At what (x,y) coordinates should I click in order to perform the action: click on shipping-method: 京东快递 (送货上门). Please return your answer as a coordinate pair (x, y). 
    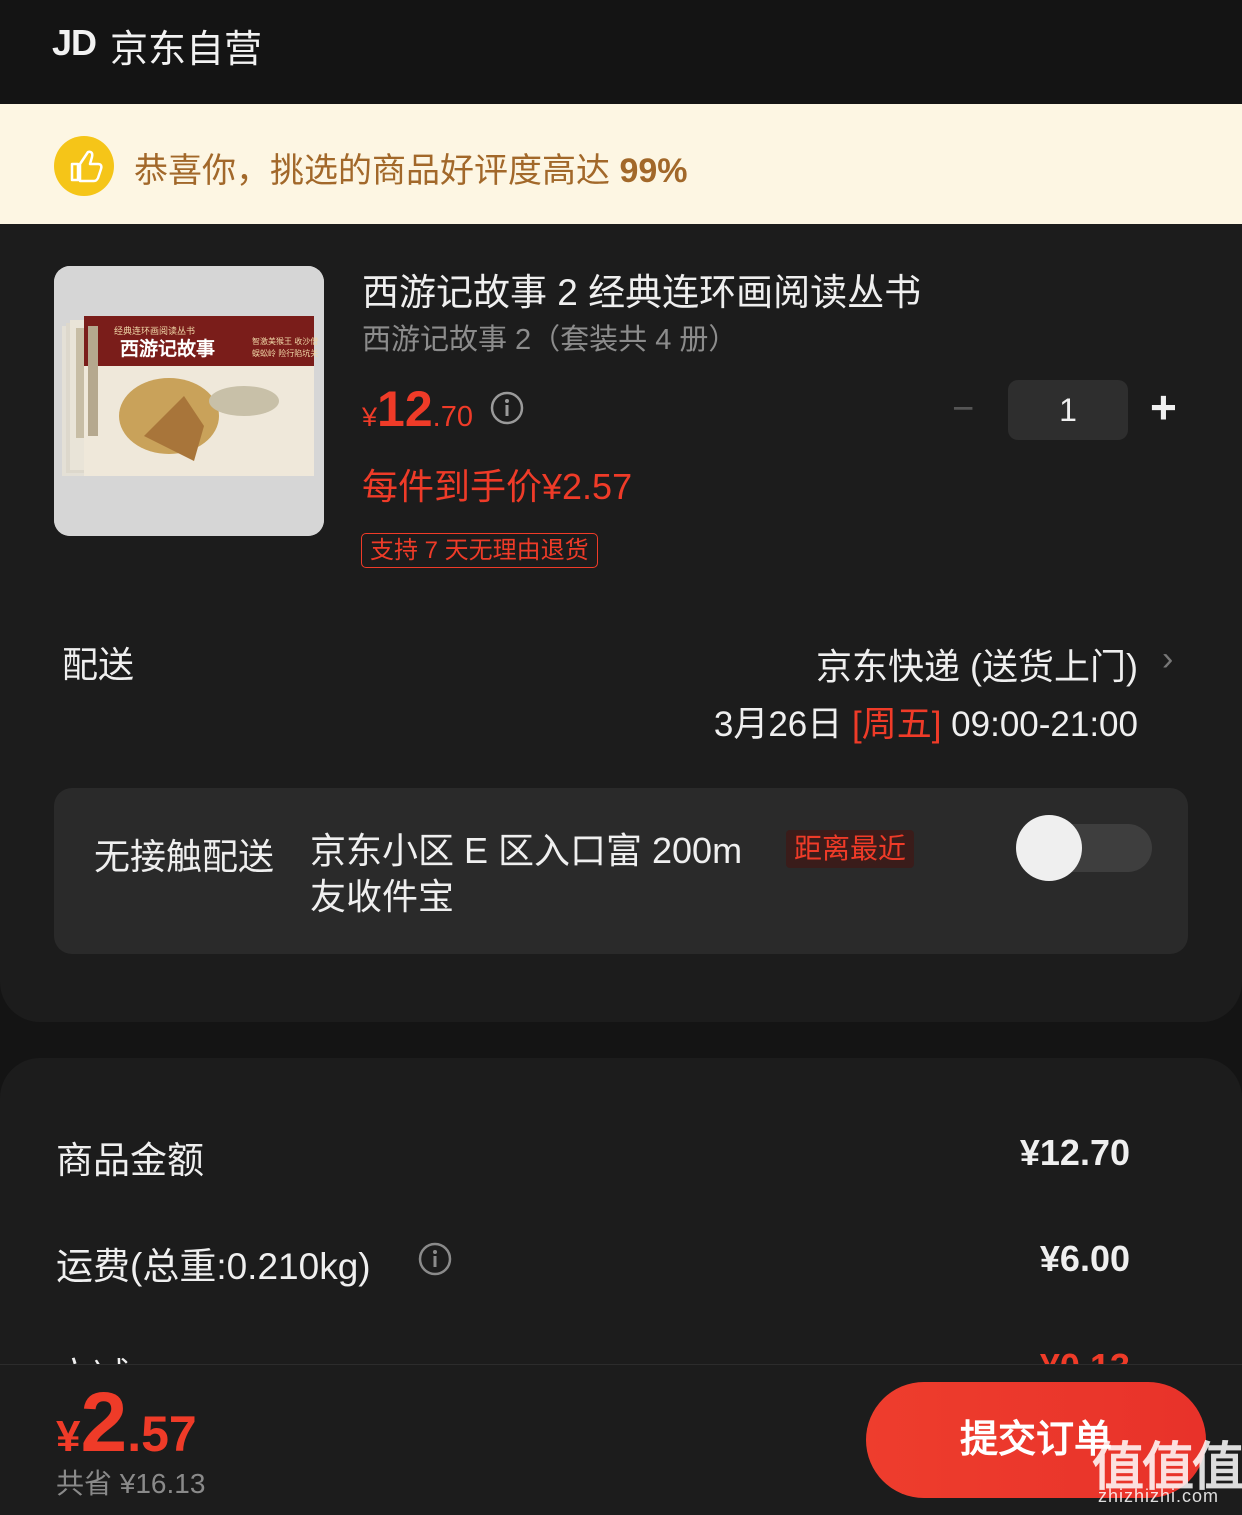
    Looking at the image, I should click on (977, 664).